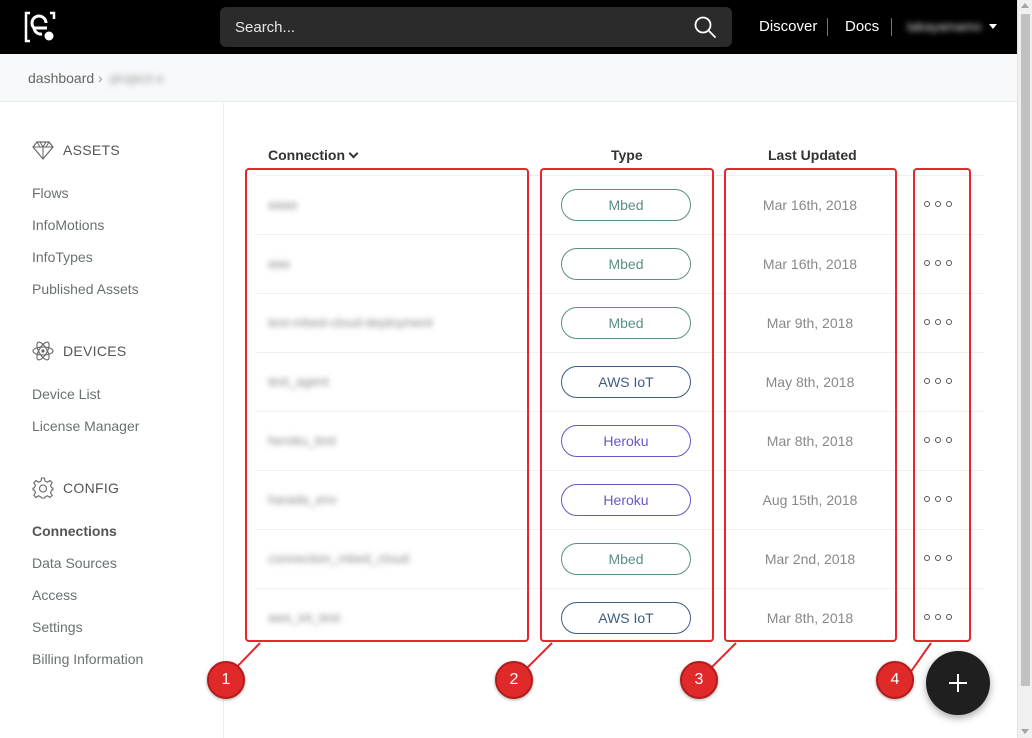 The height and width of the screenshot is (738, 1032). I want to click on chevron-down-icon, so click(353, 153).